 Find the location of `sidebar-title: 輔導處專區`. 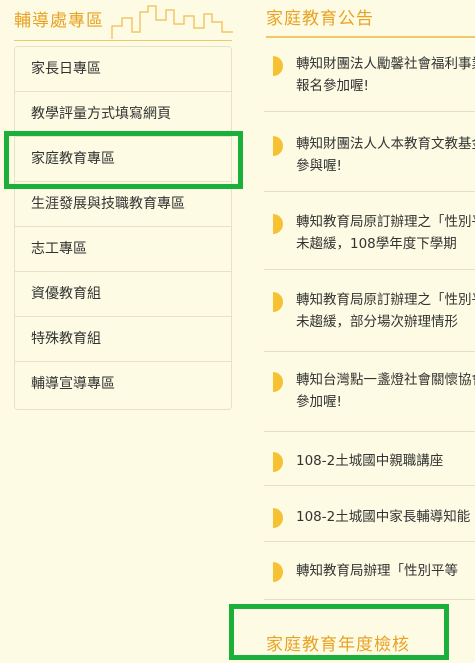

sidebar-title: 輔導處專區 is located at coordinates (59, 21).